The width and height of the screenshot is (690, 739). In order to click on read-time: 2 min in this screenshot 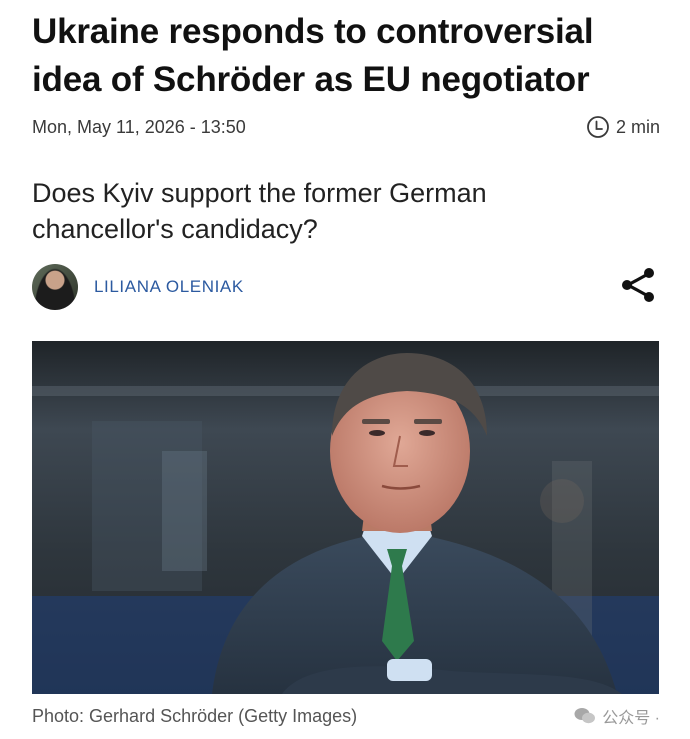, I will do `click(623, 127)`.